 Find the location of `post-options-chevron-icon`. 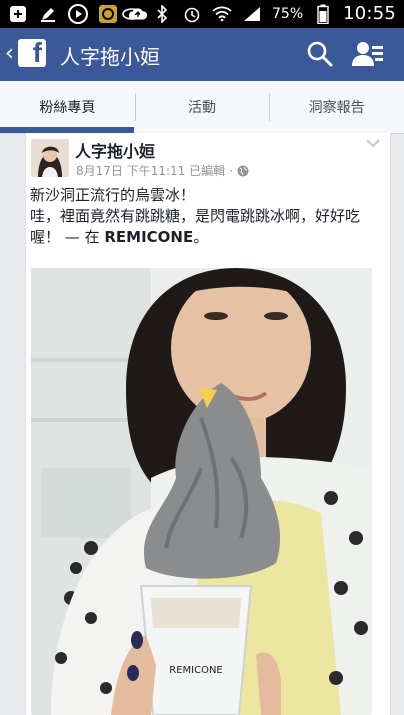

post-options-chevron-icon is located at coordinates (373, 143).